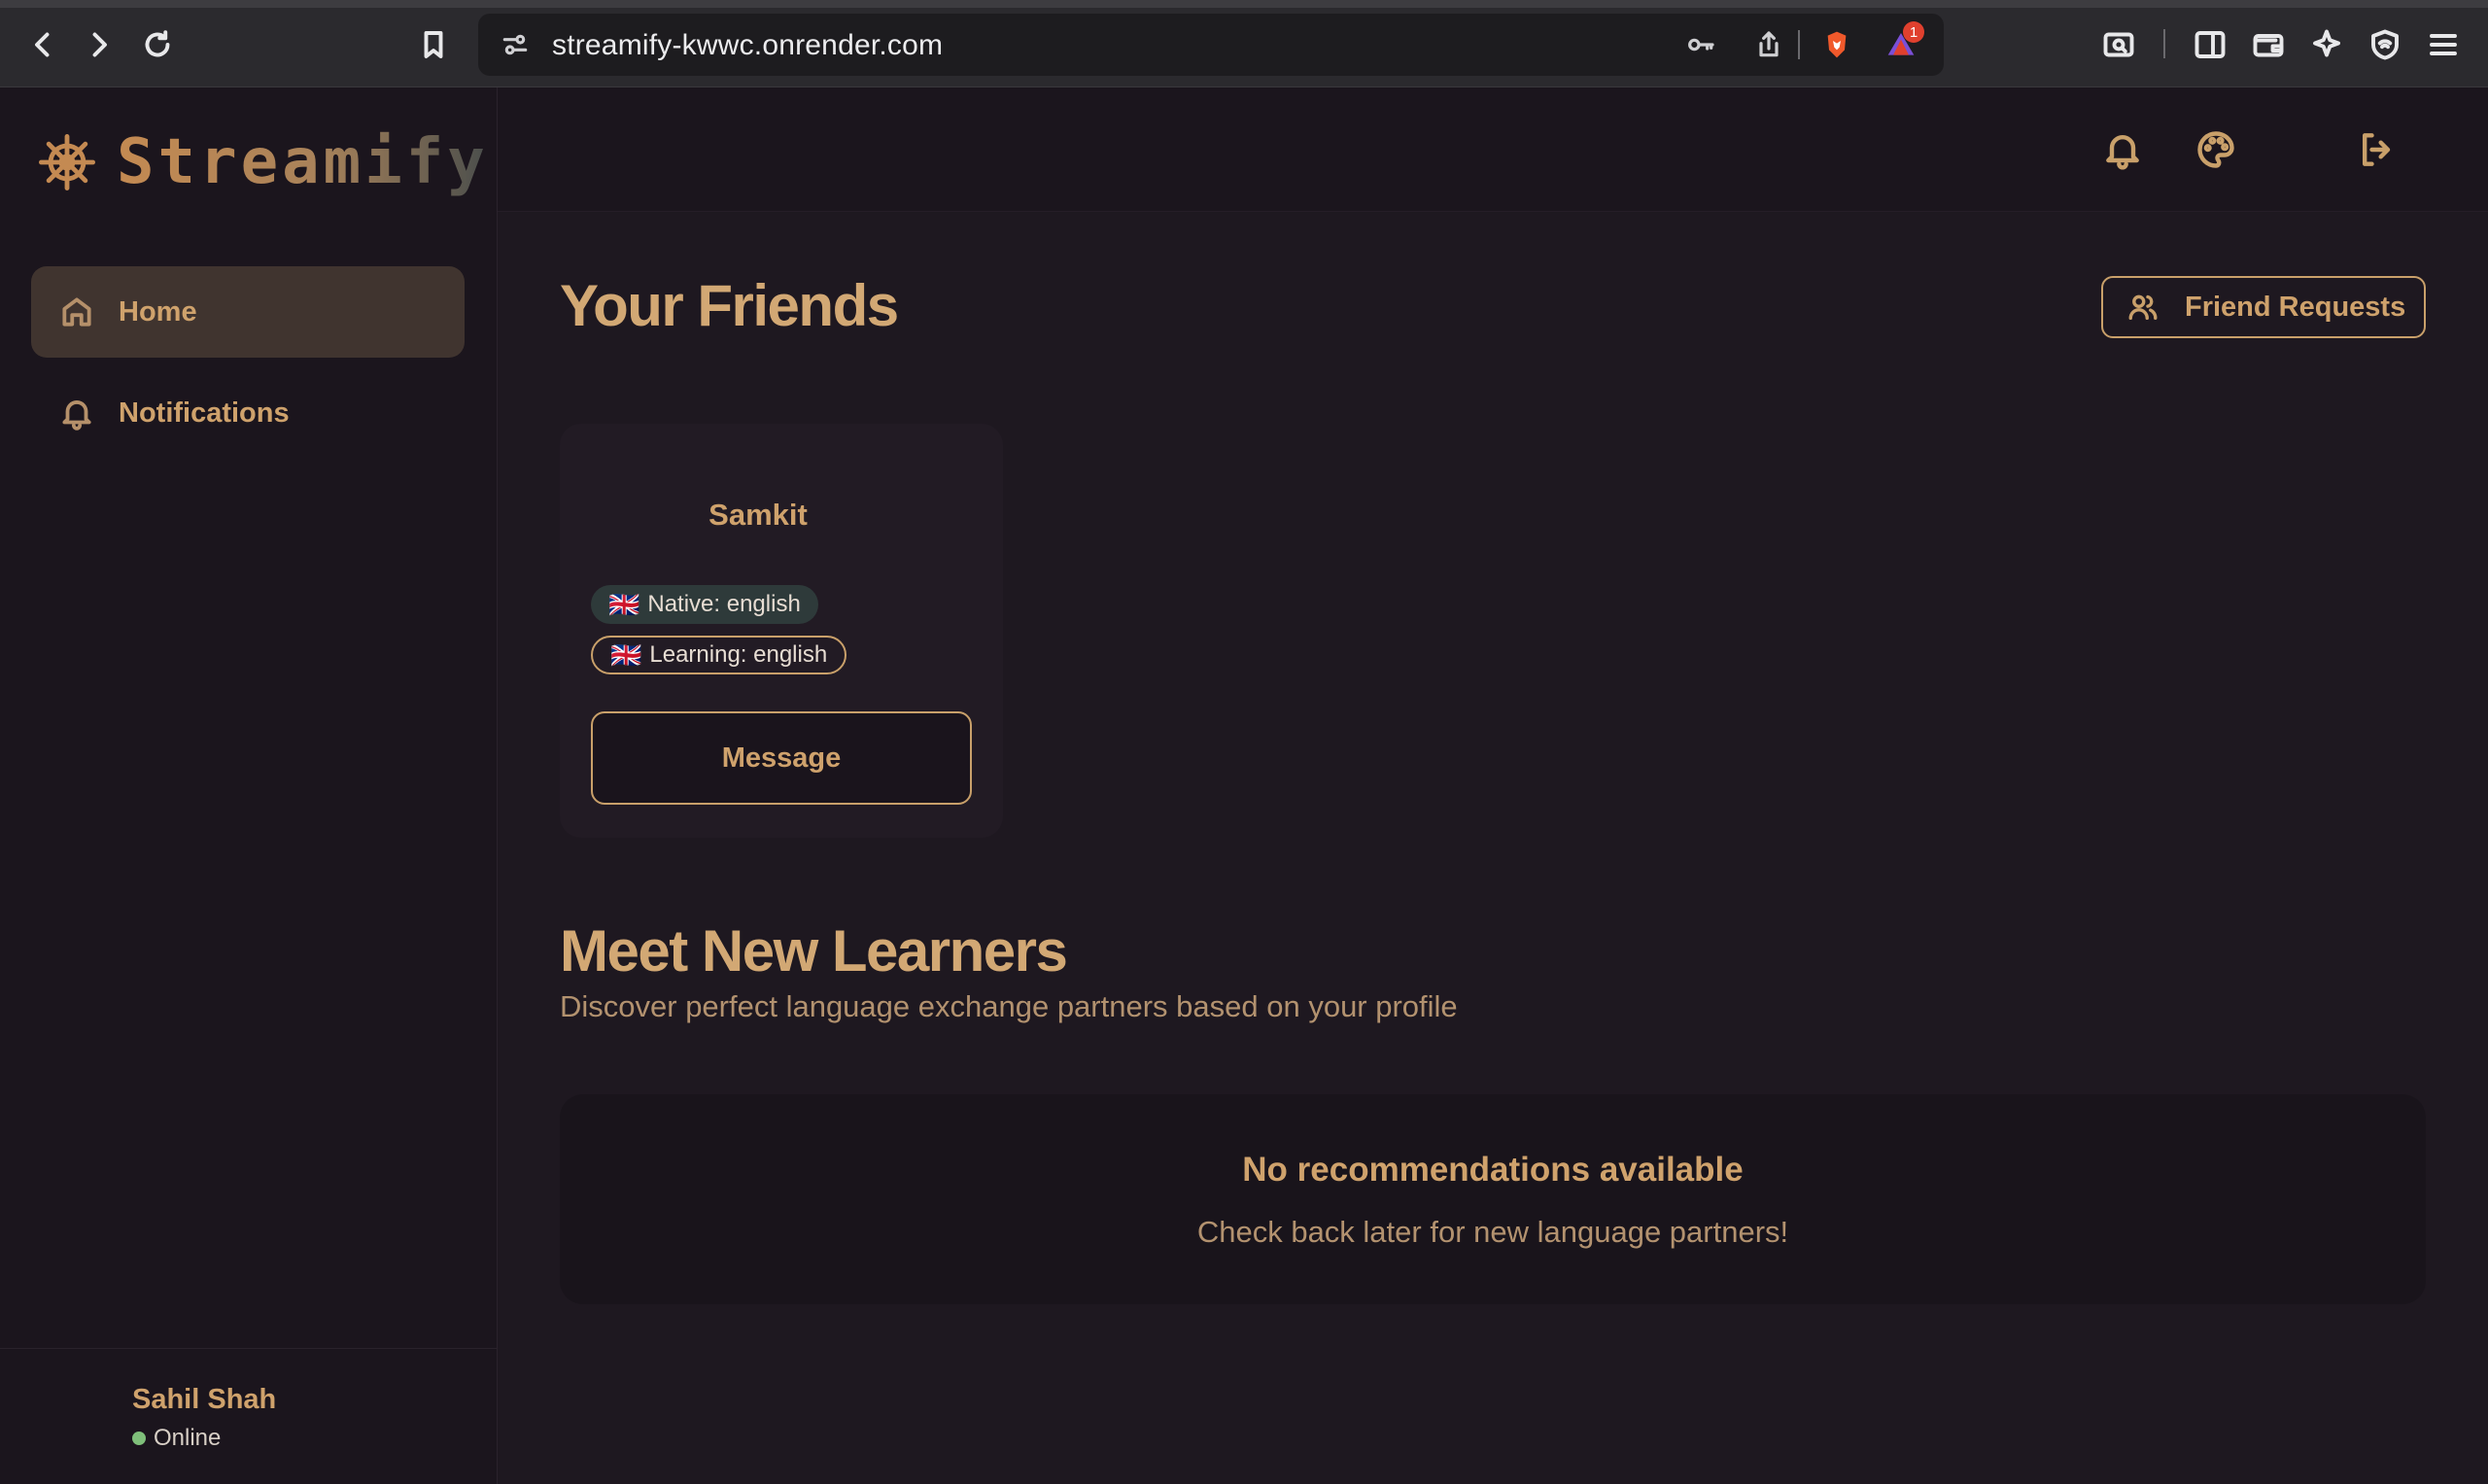 The height and width of the screenshot is (1484, 2488). I want to click on app-header, so click(1493, 149).